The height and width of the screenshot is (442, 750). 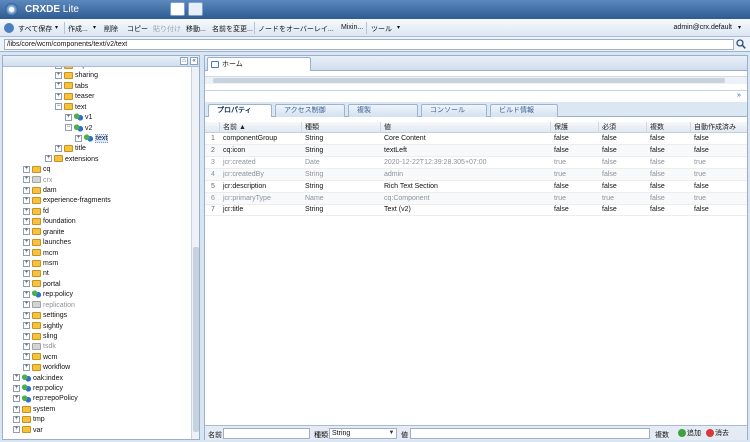 I want to click on tree-node: + extensions, so click(x=71, y=160).